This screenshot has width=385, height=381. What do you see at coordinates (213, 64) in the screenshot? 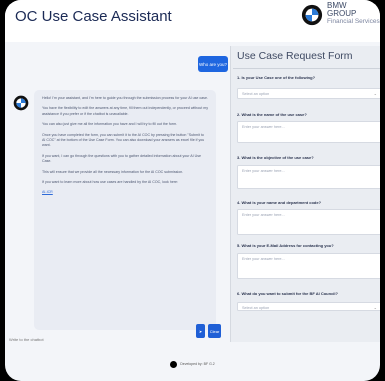
I see `user-message-bubble: Who are you?` at bounding box center [213, 64].